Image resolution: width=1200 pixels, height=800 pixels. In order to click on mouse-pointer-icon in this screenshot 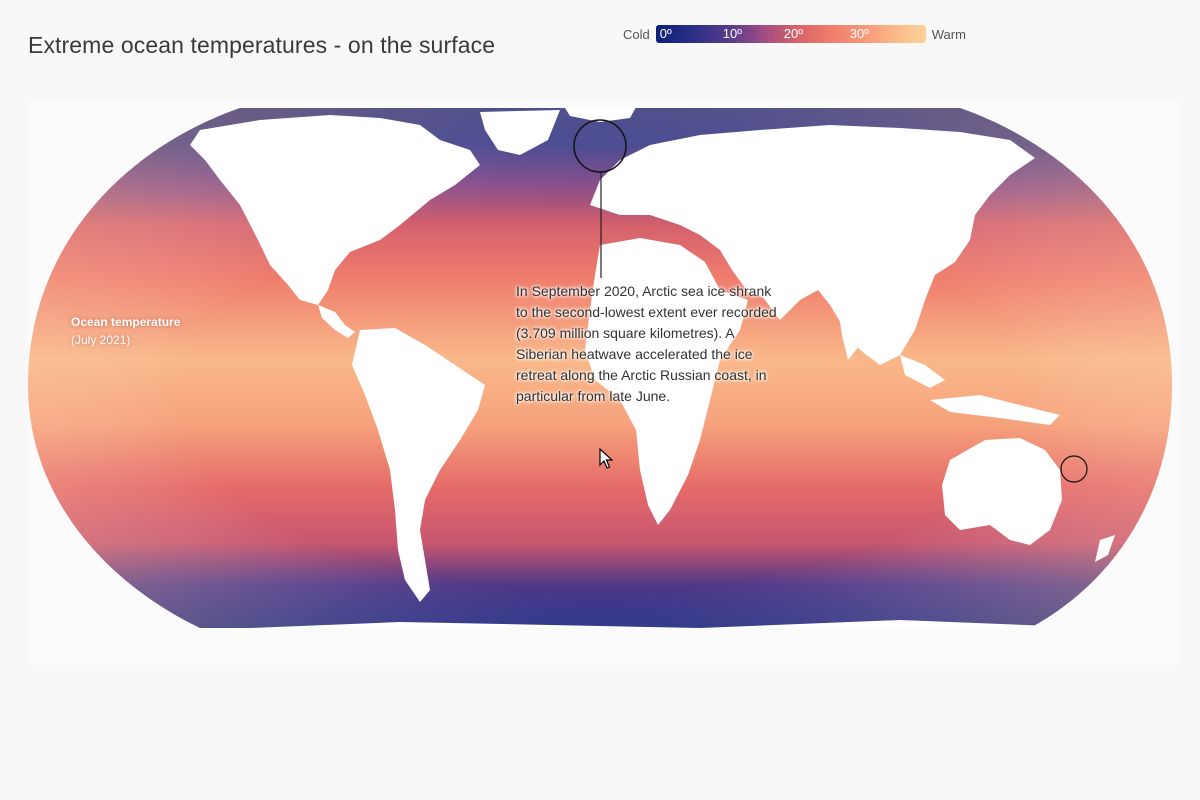, I will do `click(606, 458)`.